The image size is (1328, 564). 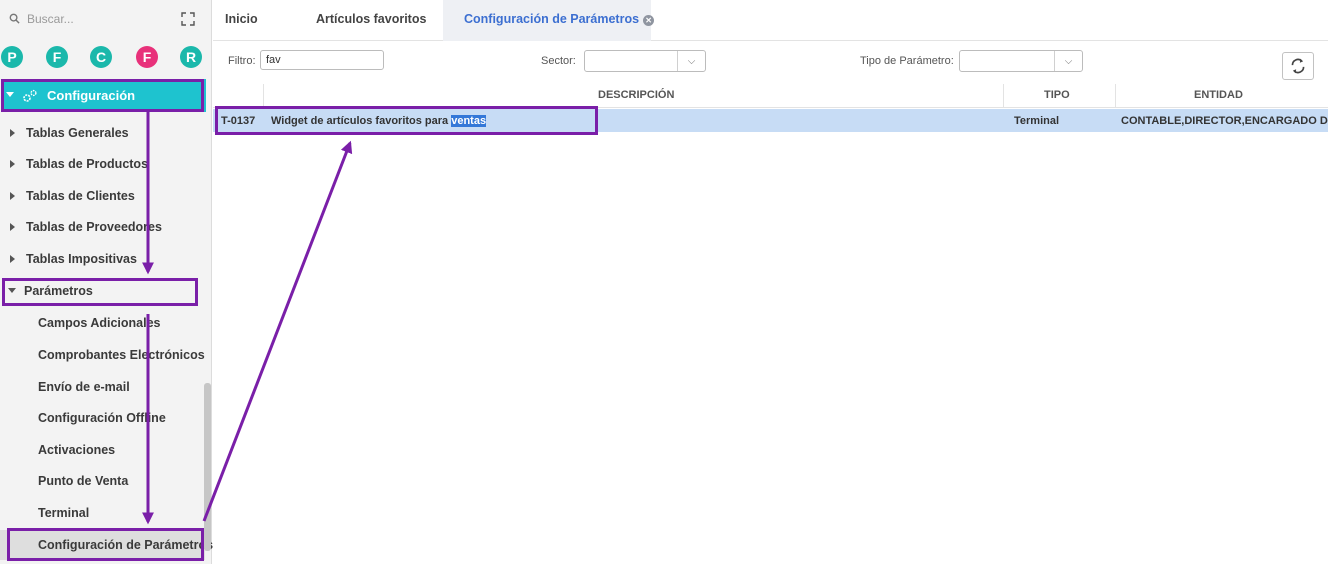 I want to click on menu-tablas-clientes: Tablas de Clientes, so click(x=102, y=196).